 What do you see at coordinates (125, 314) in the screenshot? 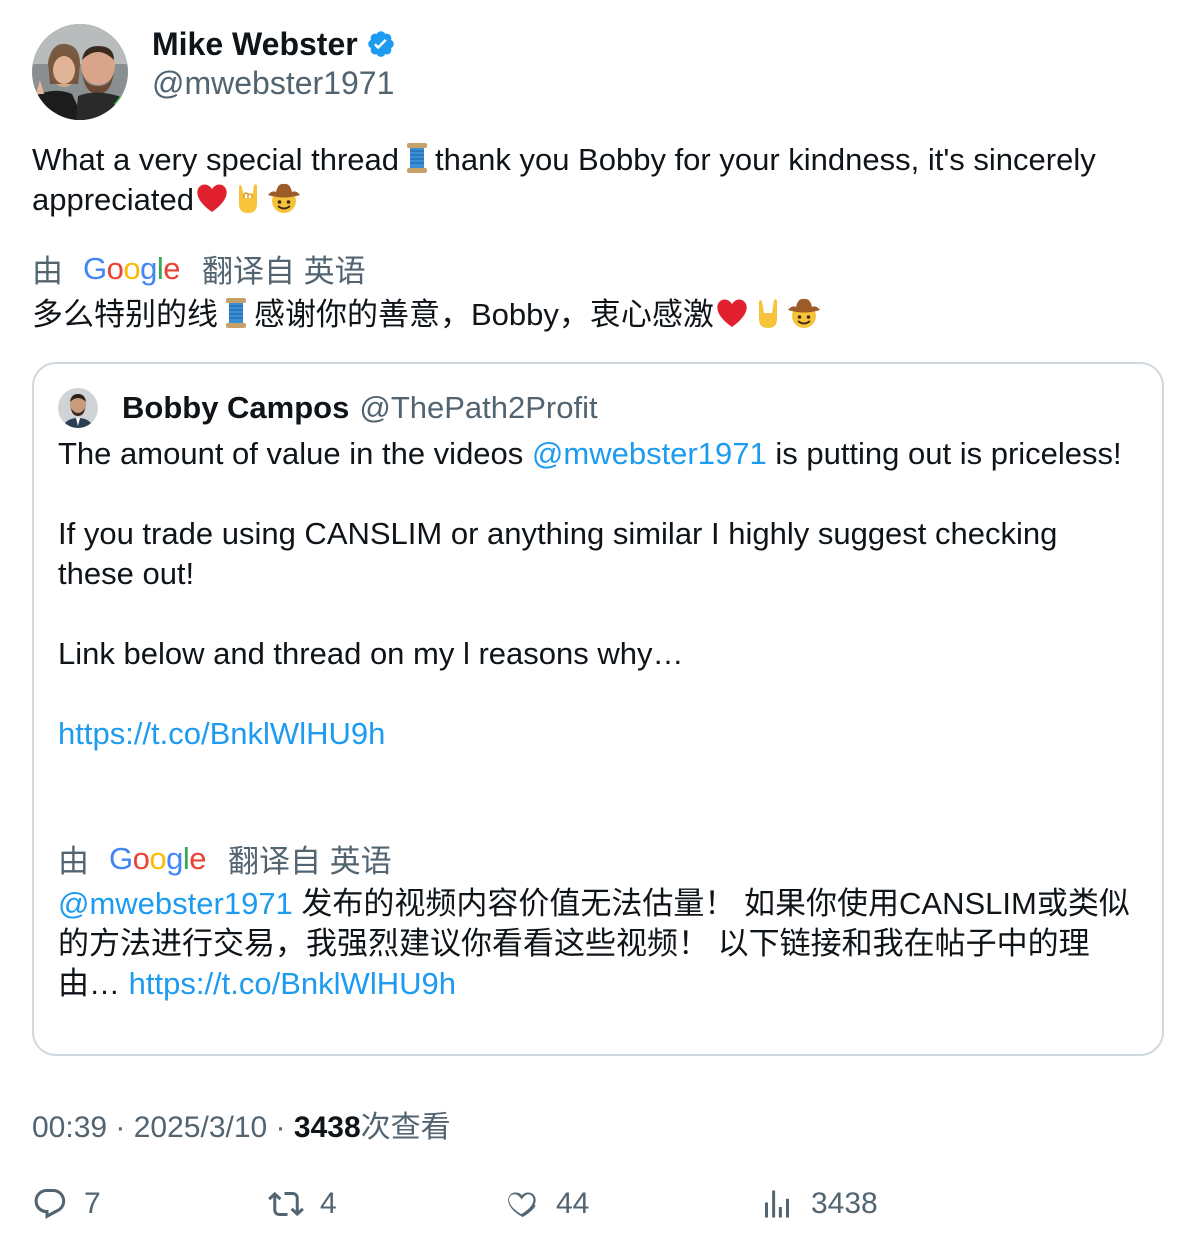
I see `translated-text-part: 多么特别的线` at bounding box center [125, 314].